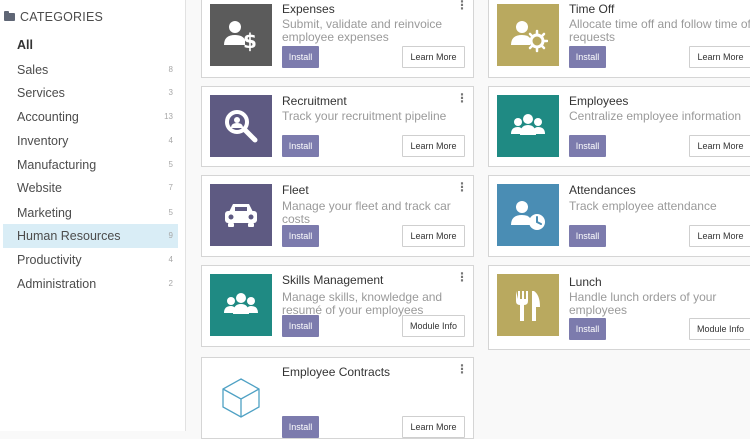  I want to click on category-label: Marketing, so click(44, 213).